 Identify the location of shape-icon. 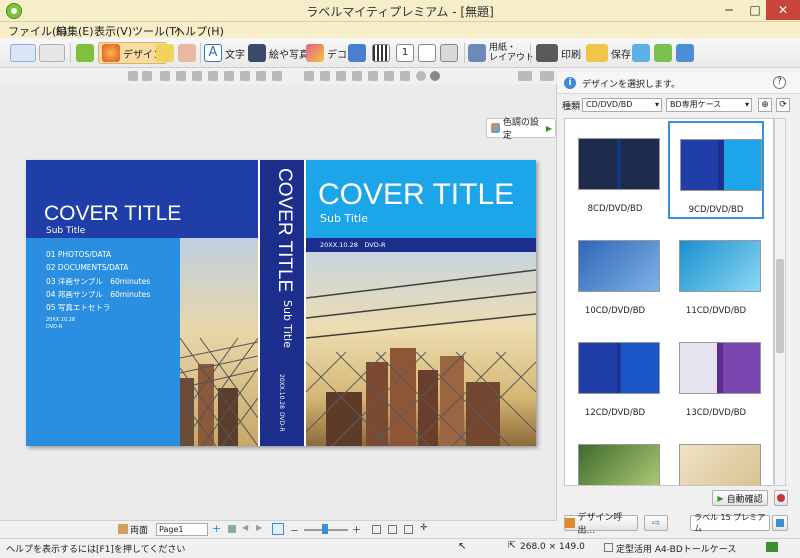
(389, 76).